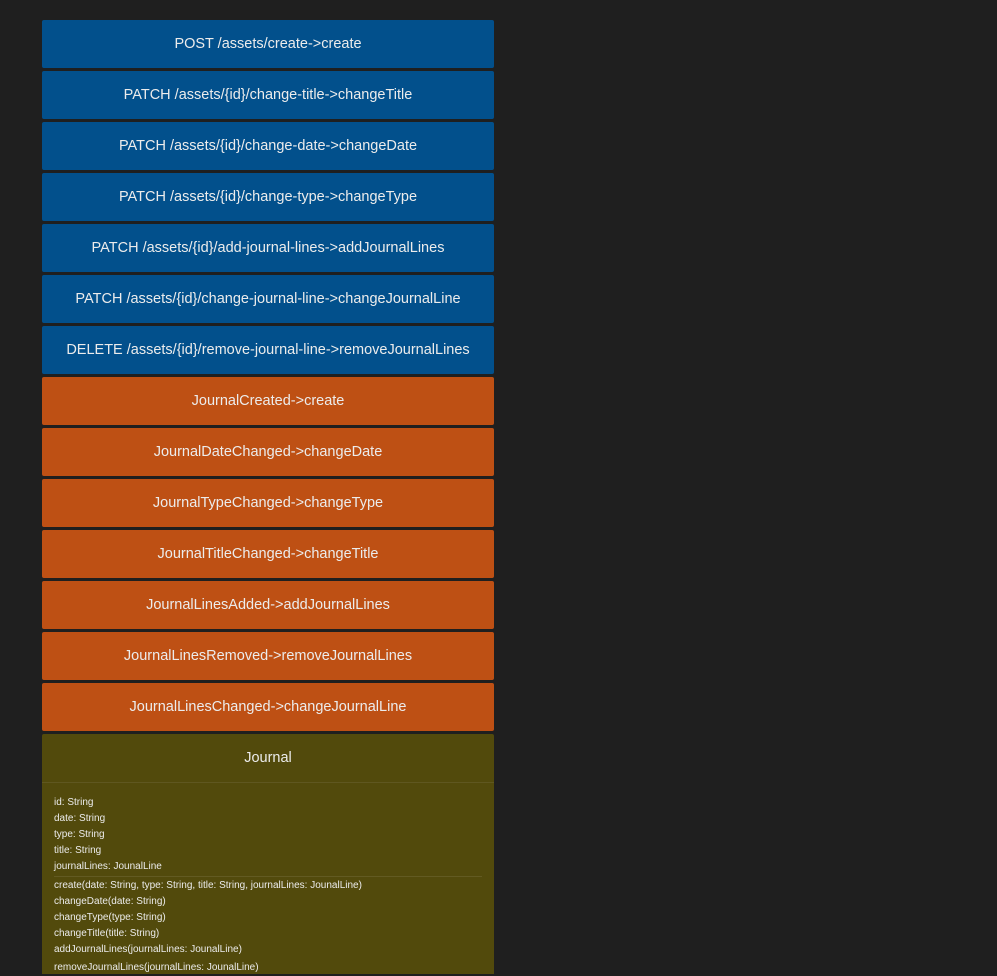 This screenshot has height=976, width=997. Describe the element at coordinates (268, 656) in the screenshot. I see `event-journal-lines-removed: JournalLinesRemoved->removeJournalLines` at that location.